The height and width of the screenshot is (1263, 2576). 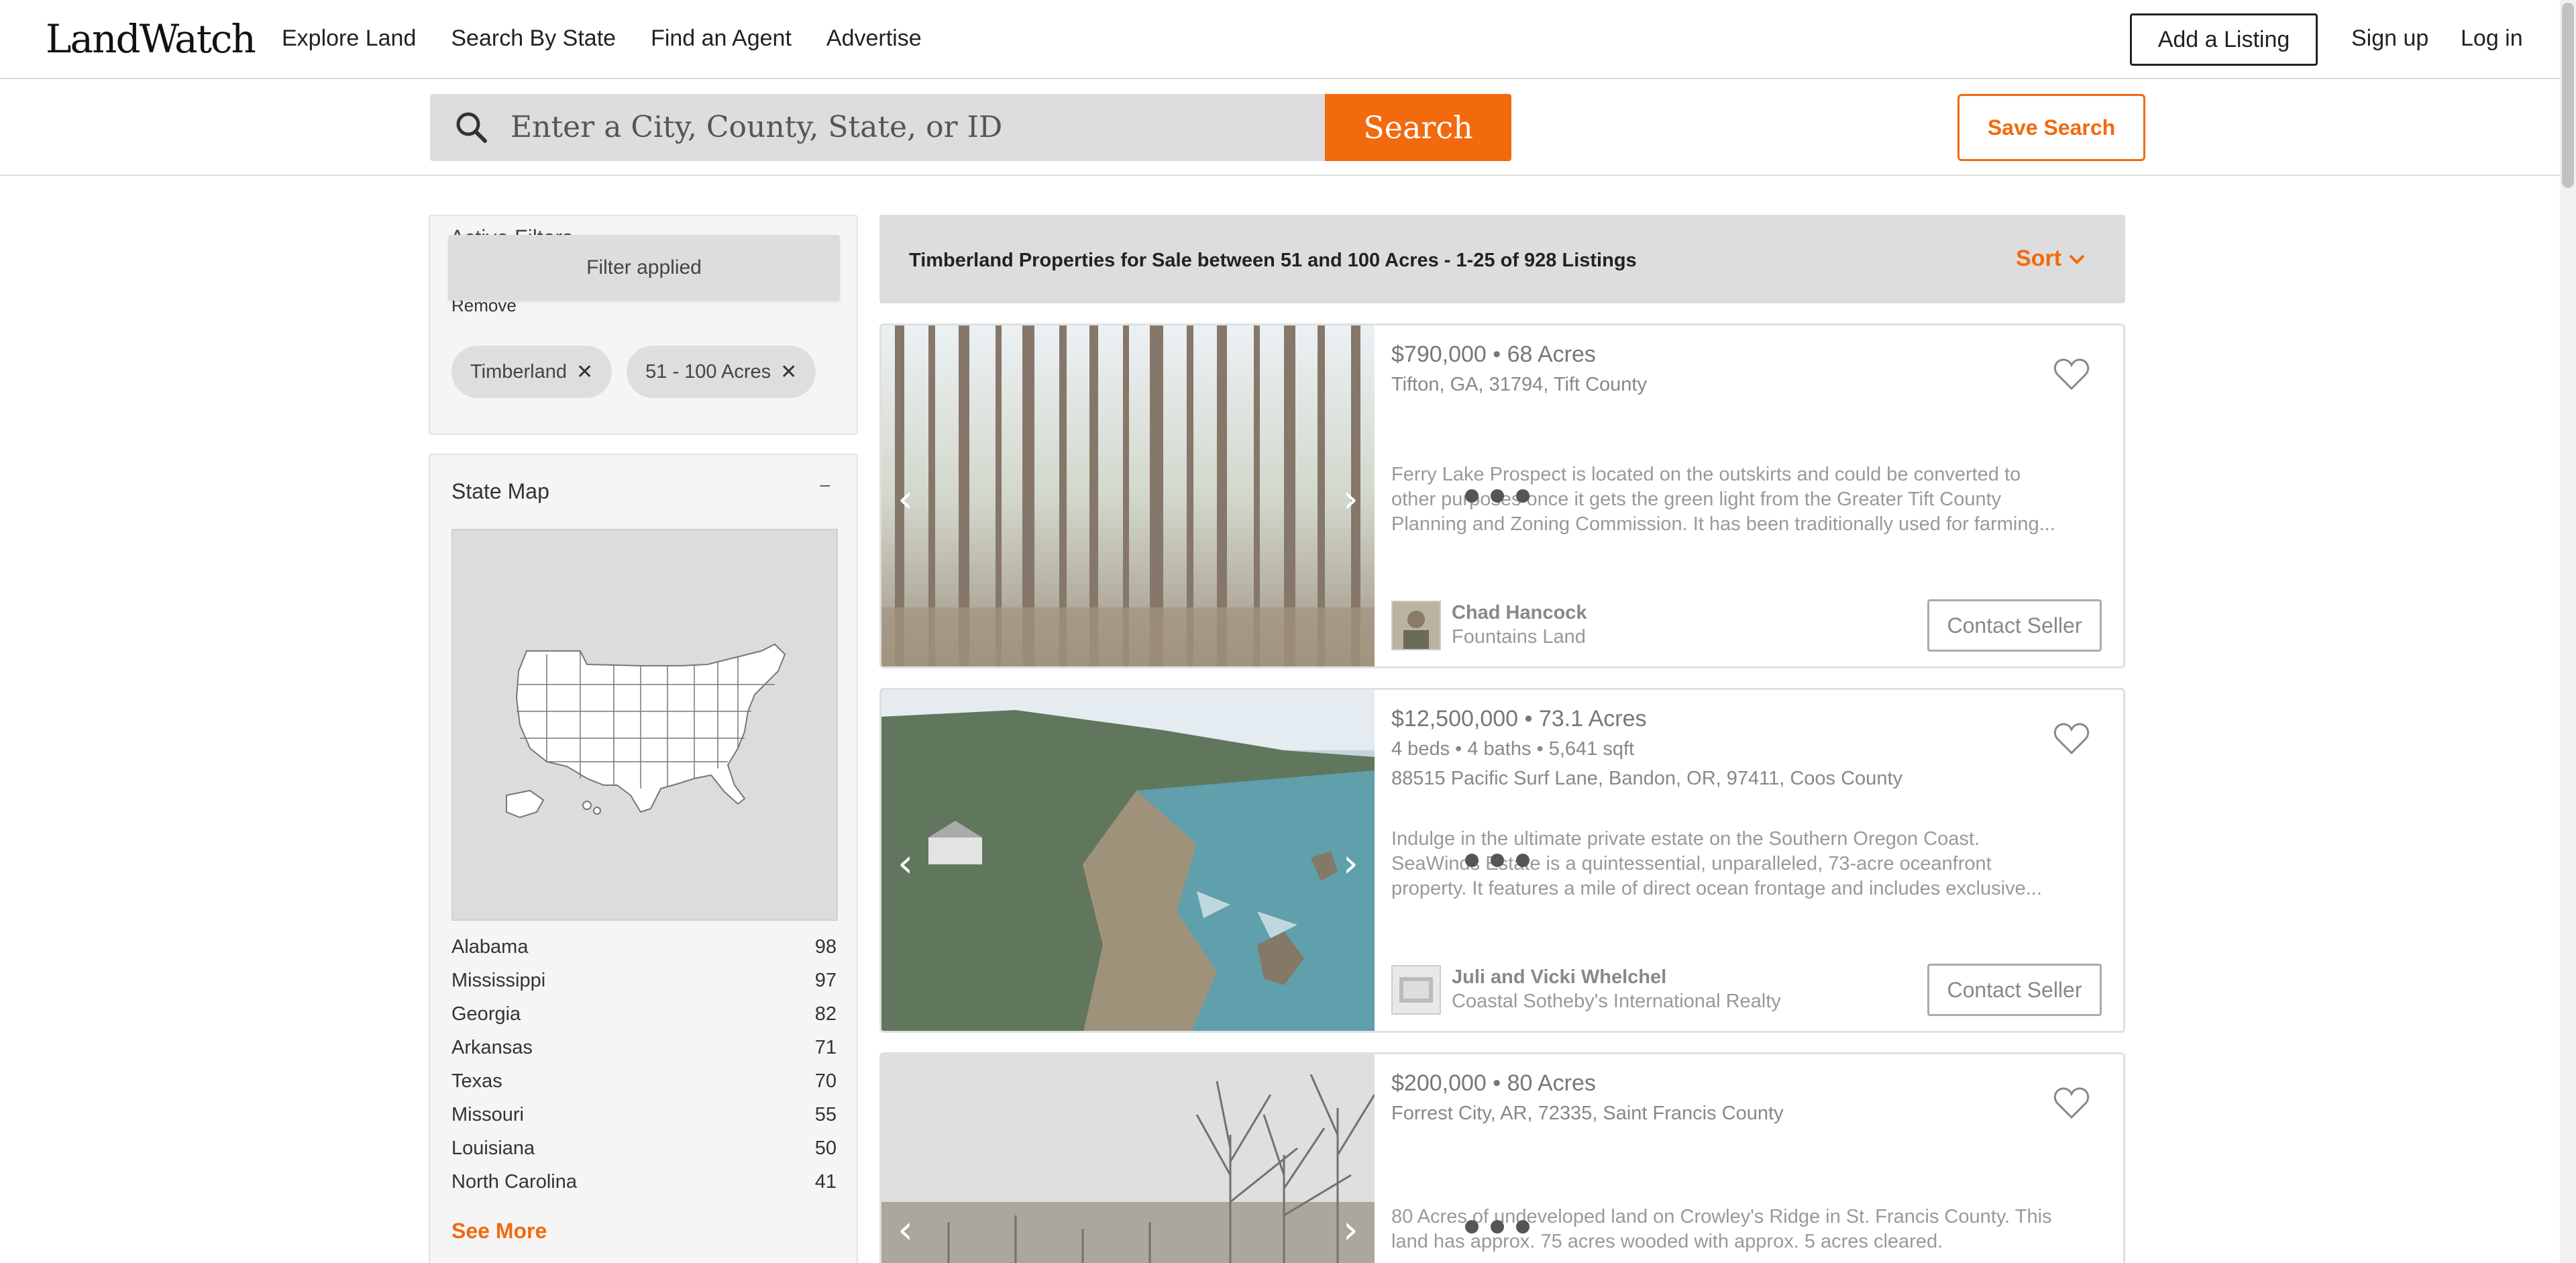 What do you see at coordinates (2389, 39) in the screenshot?
I see `sign-up-link: Sign up` at bounding box center [2389, 39].